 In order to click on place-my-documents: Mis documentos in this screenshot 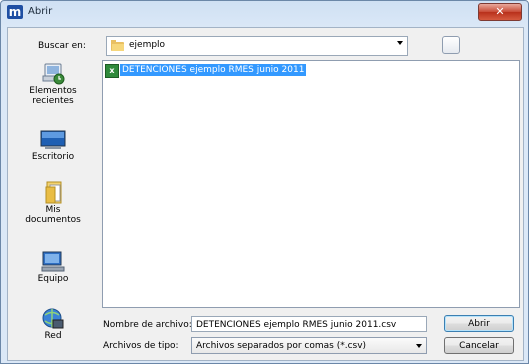, I will do `click(53, 203)`.